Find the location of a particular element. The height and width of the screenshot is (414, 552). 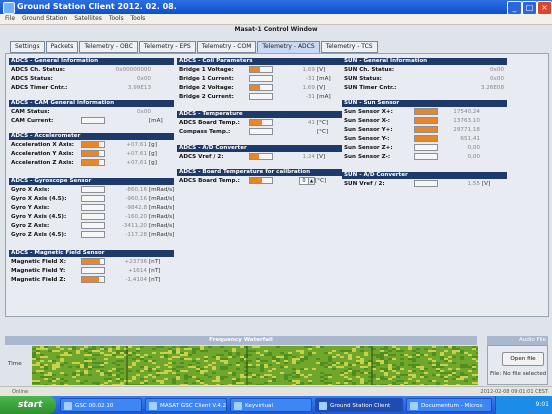

tab-telemetry-tcs: Telemetry - TCS is located at coordinates (349, 47).